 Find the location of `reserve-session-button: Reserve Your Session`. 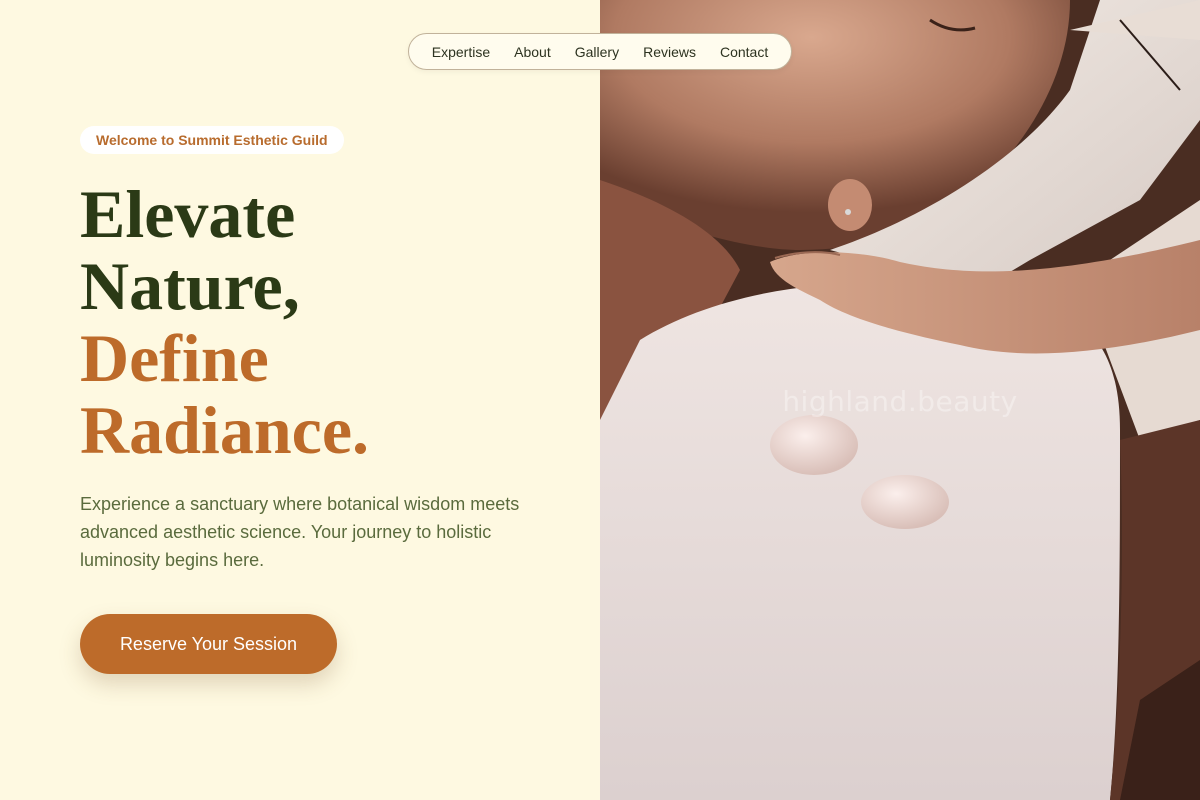

reserve-session-button: Reserve Your Session is located at coordinates (208, 644).